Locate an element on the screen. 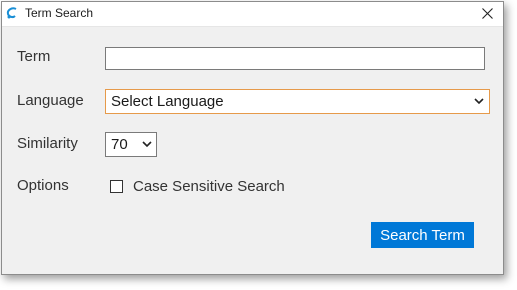  close-button is located at coordinates (488, 14).